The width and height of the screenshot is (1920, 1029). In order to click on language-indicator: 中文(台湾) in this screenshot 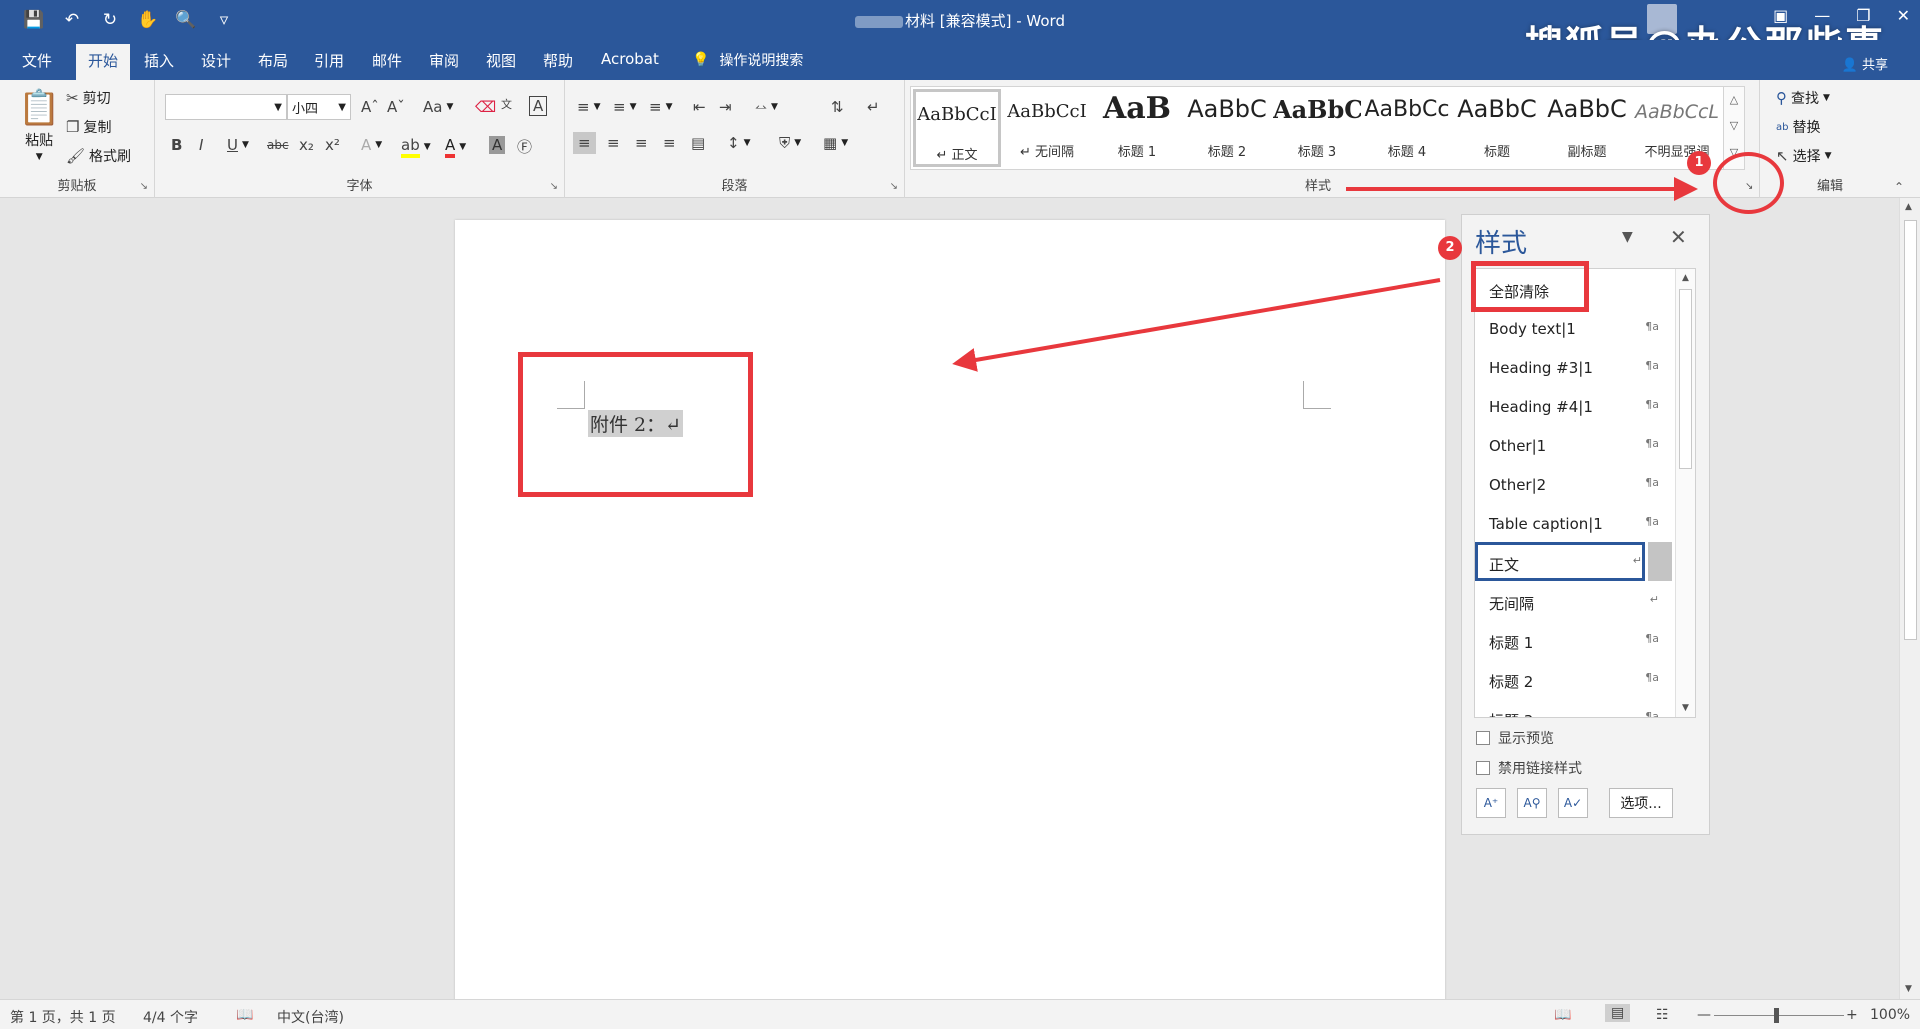, I will do `click(310, 1017)`.